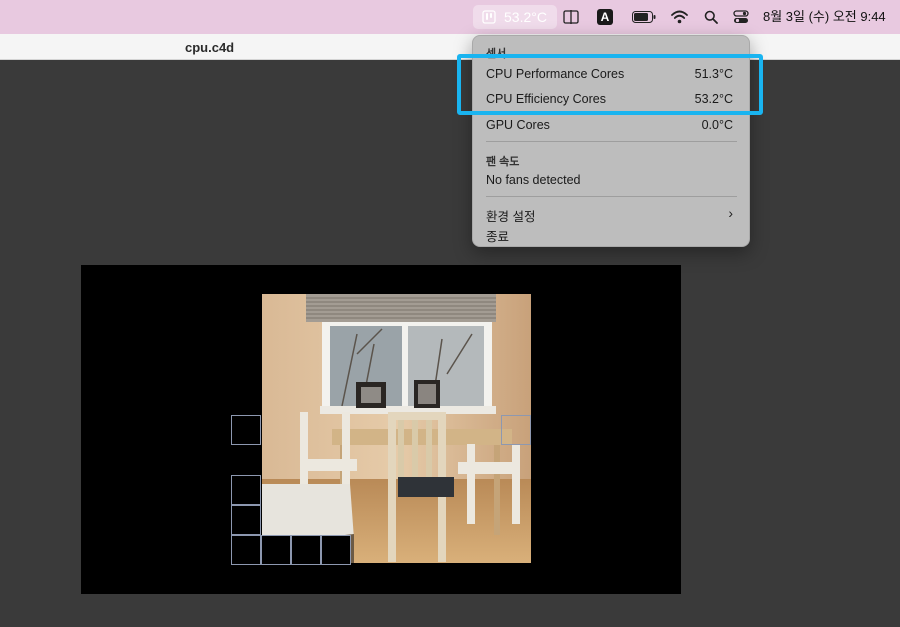 This screenshot has height=627, width=900. What do you see at coordinates (511, 217) in the screenshot?
I see `preferences-label: 환경 설정` at bounding box center [511, 217].